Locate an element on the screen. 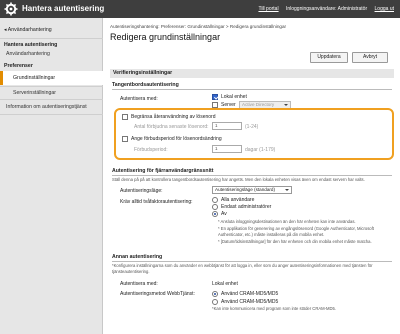 This screenshot has width=400, height=334. local-device-label: Lokal enhet is located at coordinates (234, 97).